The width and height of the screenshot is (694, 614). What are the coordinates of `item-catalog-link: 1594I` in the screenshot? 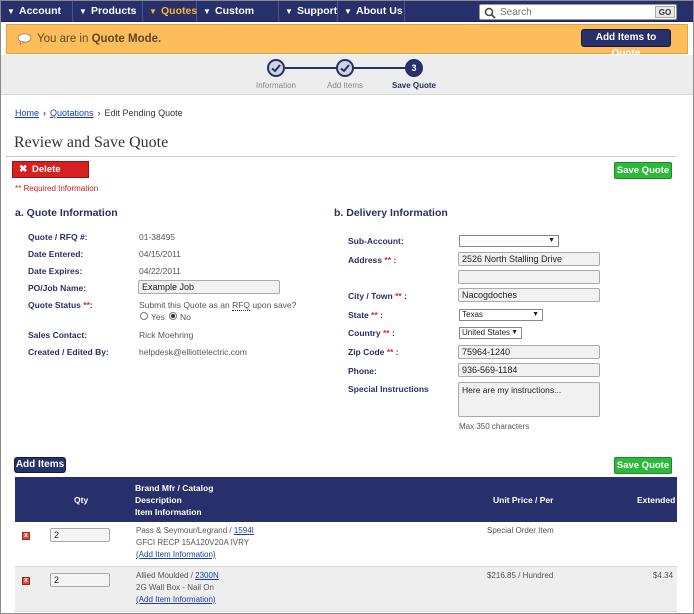 It's located at (244, 530).